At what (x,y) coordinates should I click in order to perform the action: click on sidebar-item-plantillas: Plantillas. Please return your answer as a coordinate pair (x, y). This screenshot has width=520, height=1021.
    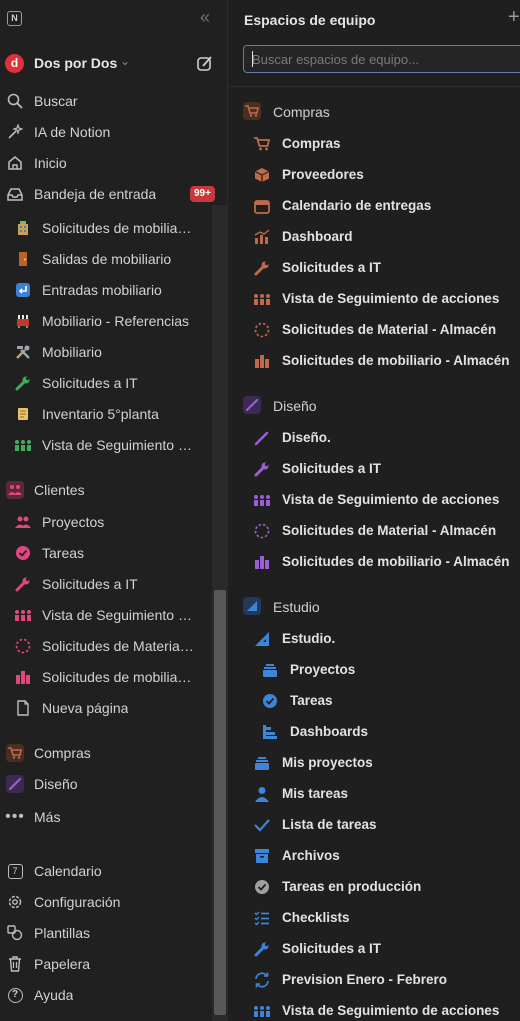
    Looking at the image, I should click on (108, 933).